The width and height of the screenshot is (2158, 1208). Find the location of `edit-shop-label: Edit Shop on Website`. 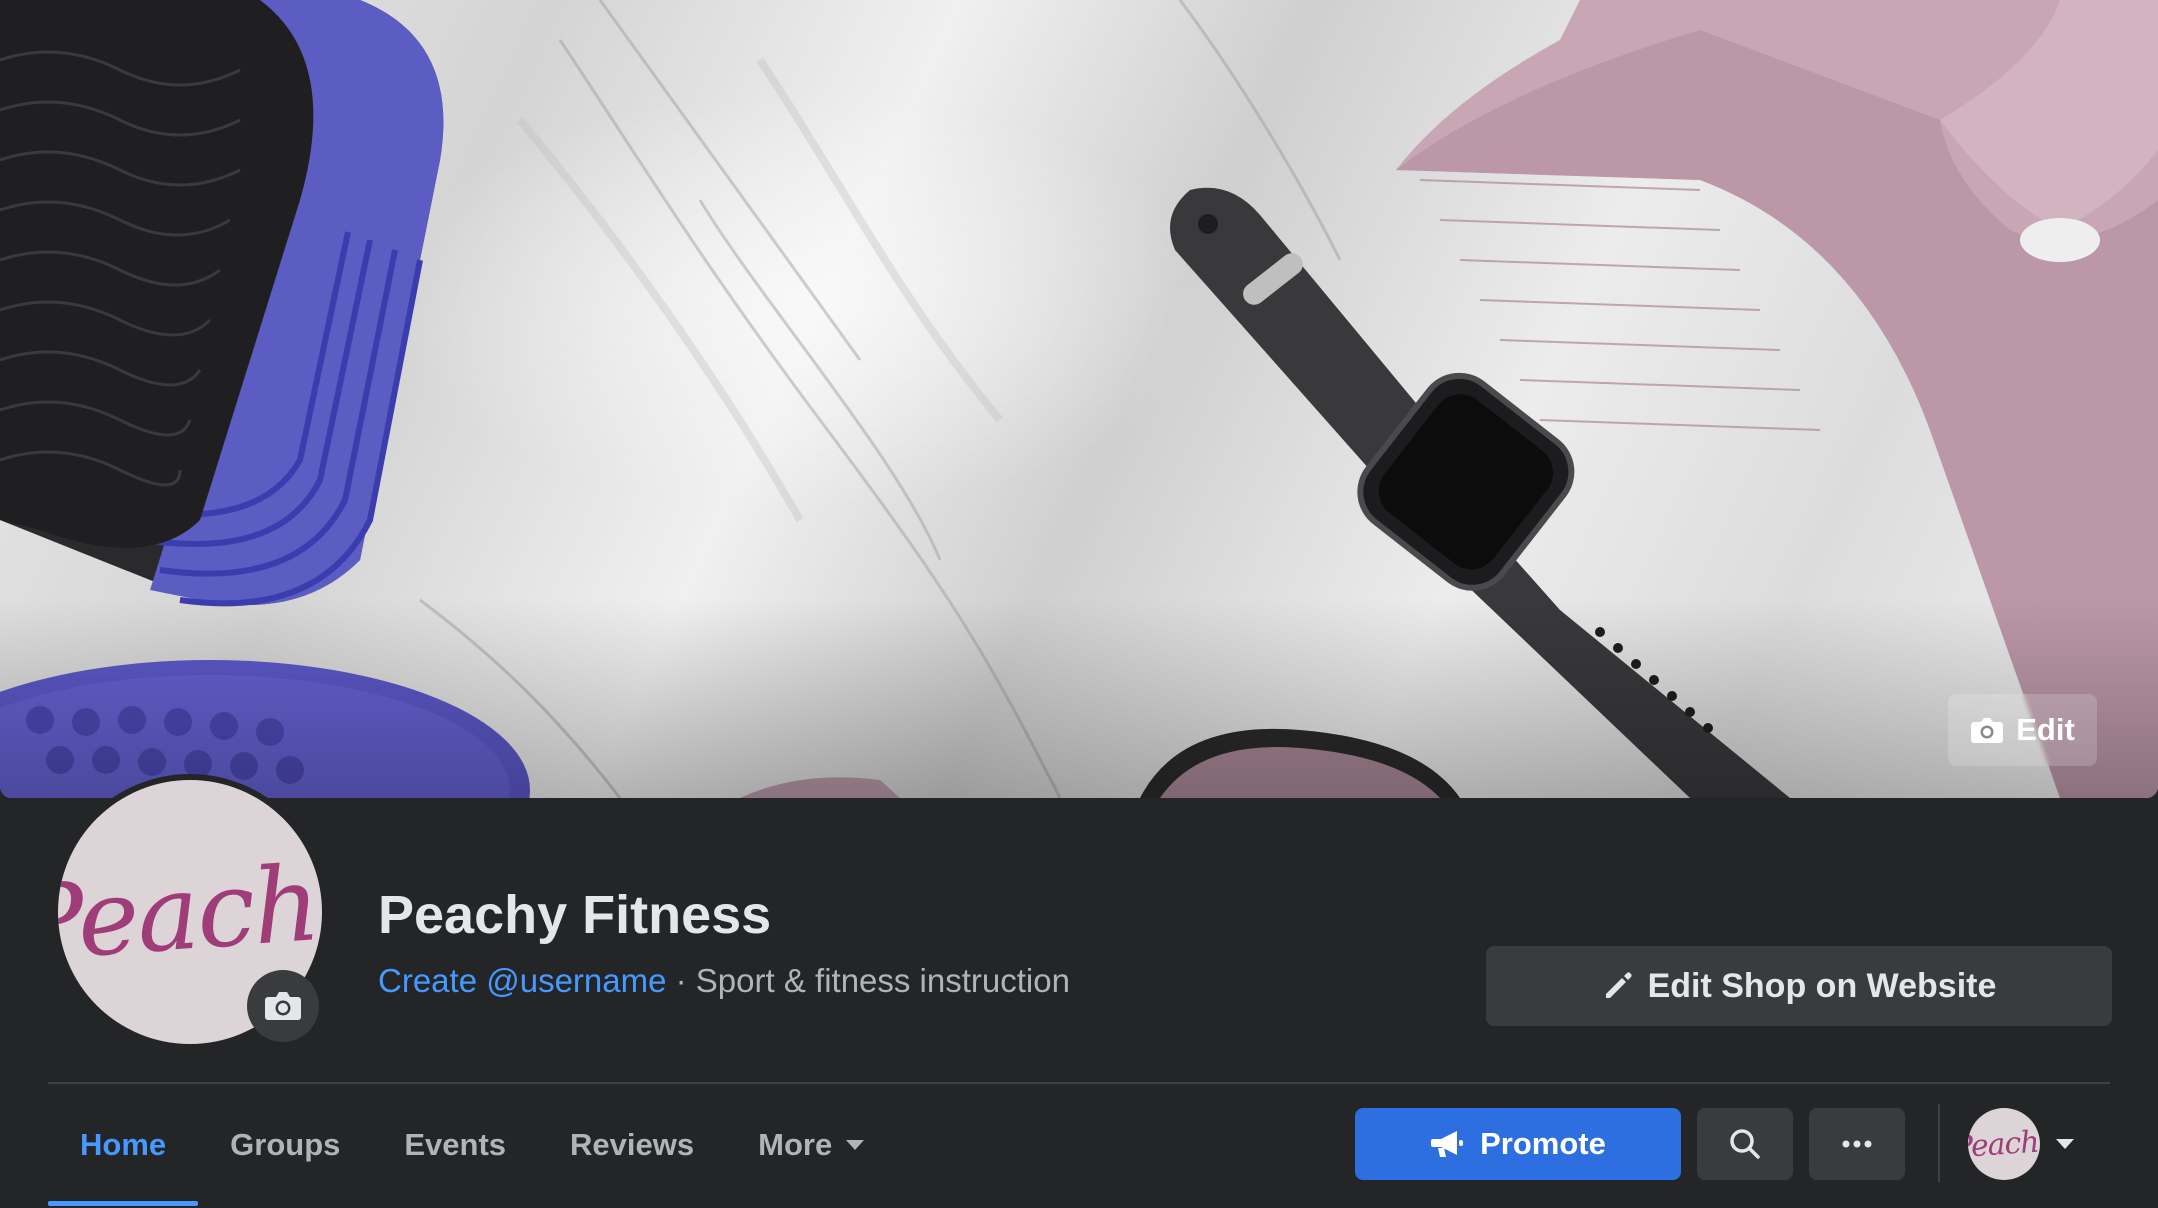

edit-shop-label: Edit Shop on Website is located at coordinates (1822, 985).